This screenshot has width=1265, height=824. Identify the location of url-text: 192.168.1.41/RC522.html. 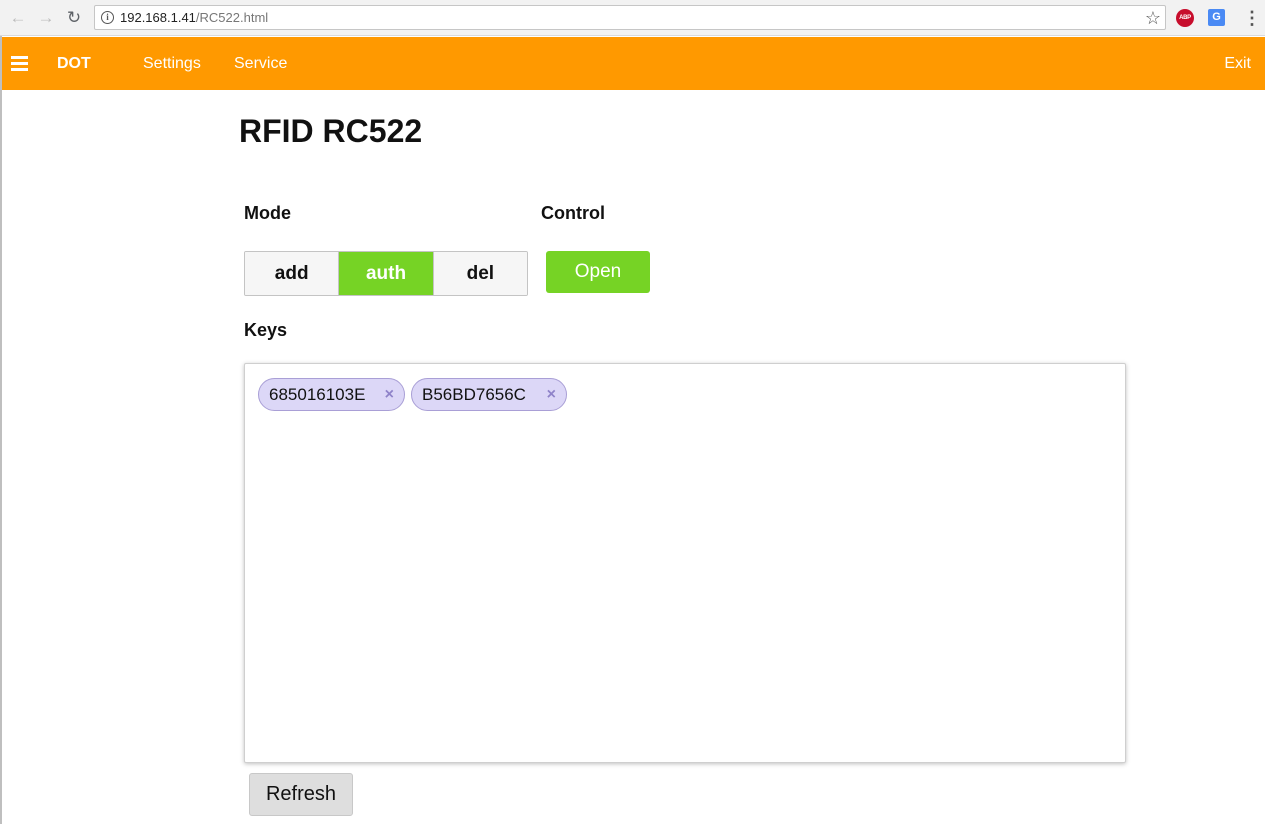
(194, 17).